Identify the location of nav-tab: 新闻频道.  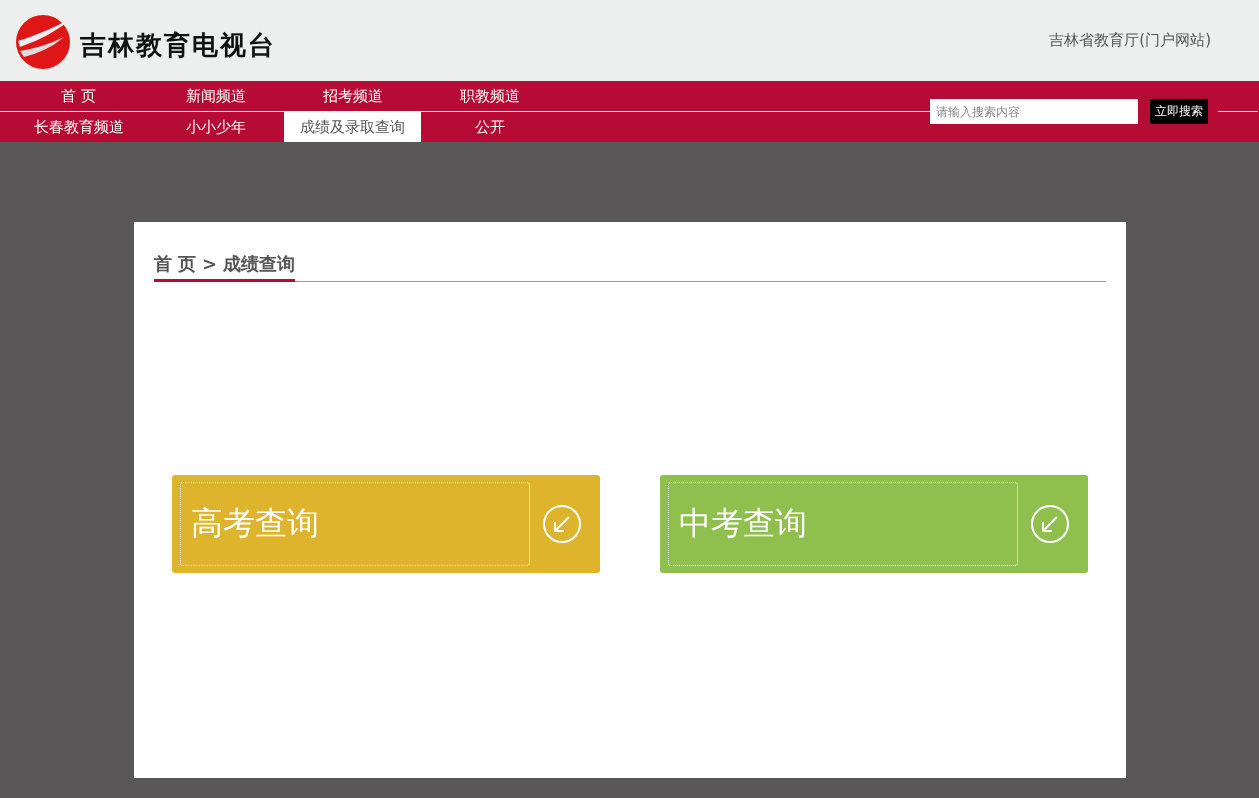
(215, 96).